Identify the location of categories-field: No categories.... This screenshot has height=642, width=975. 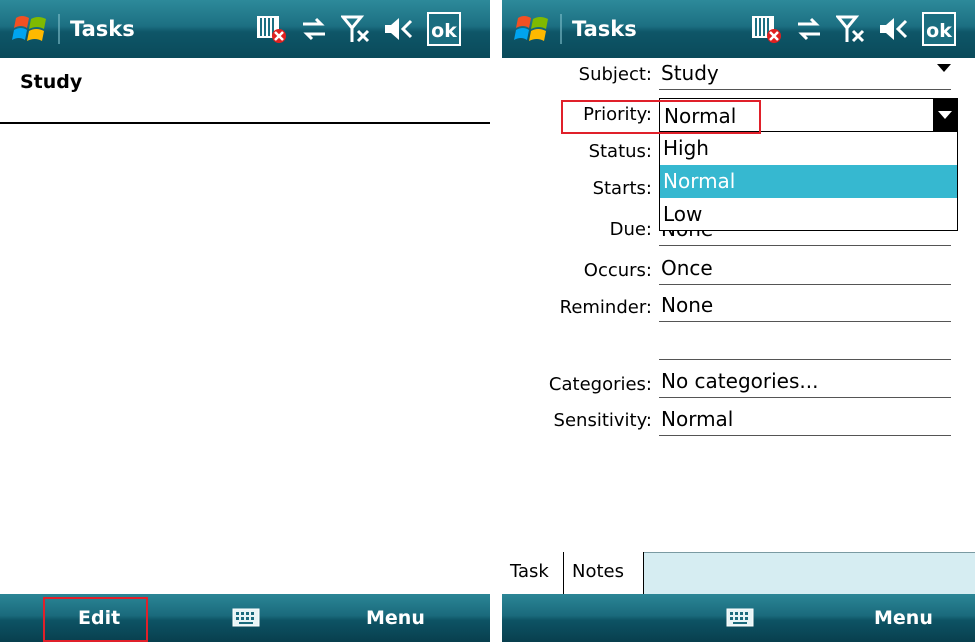
(805, 382).